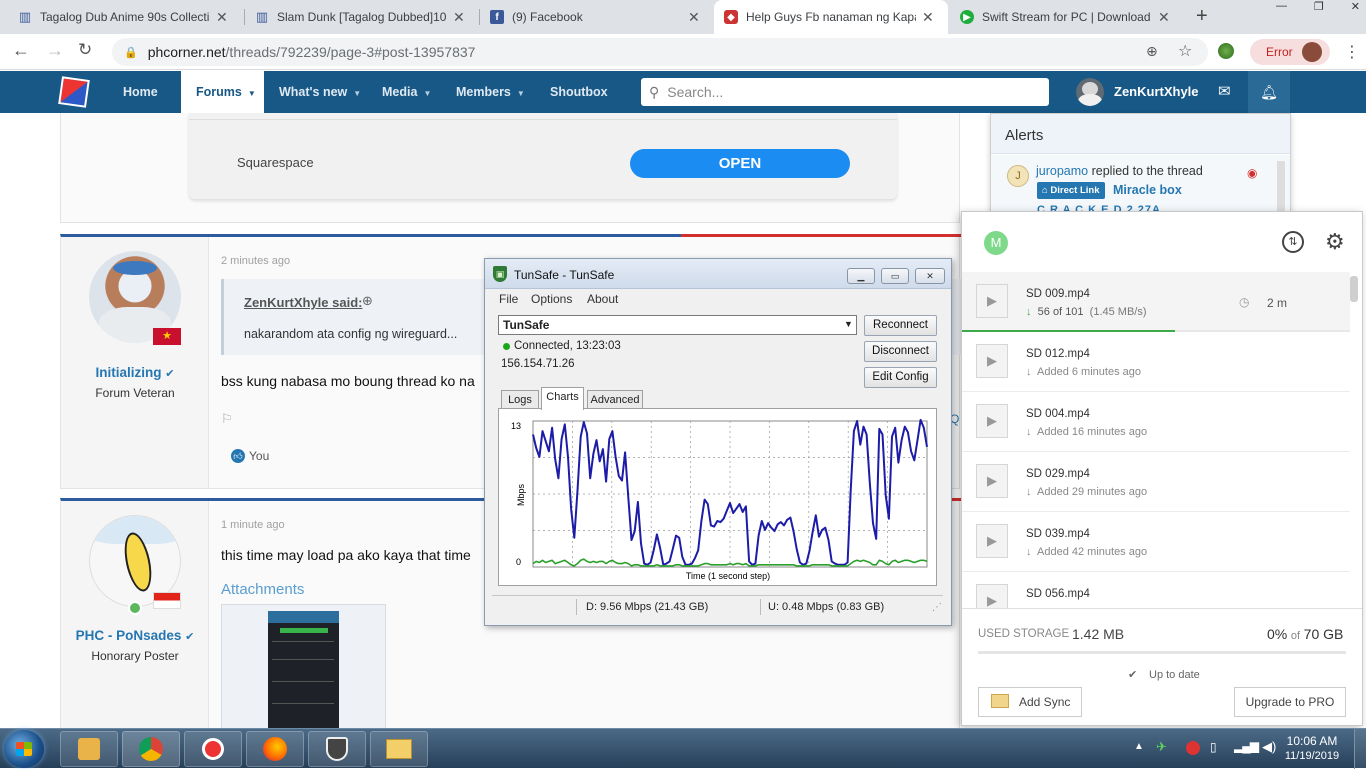  What do you see at coordinates (1202, 16) in the screenshot?
I see `new-tab-icon: +` at bounding box center [1202, 16].